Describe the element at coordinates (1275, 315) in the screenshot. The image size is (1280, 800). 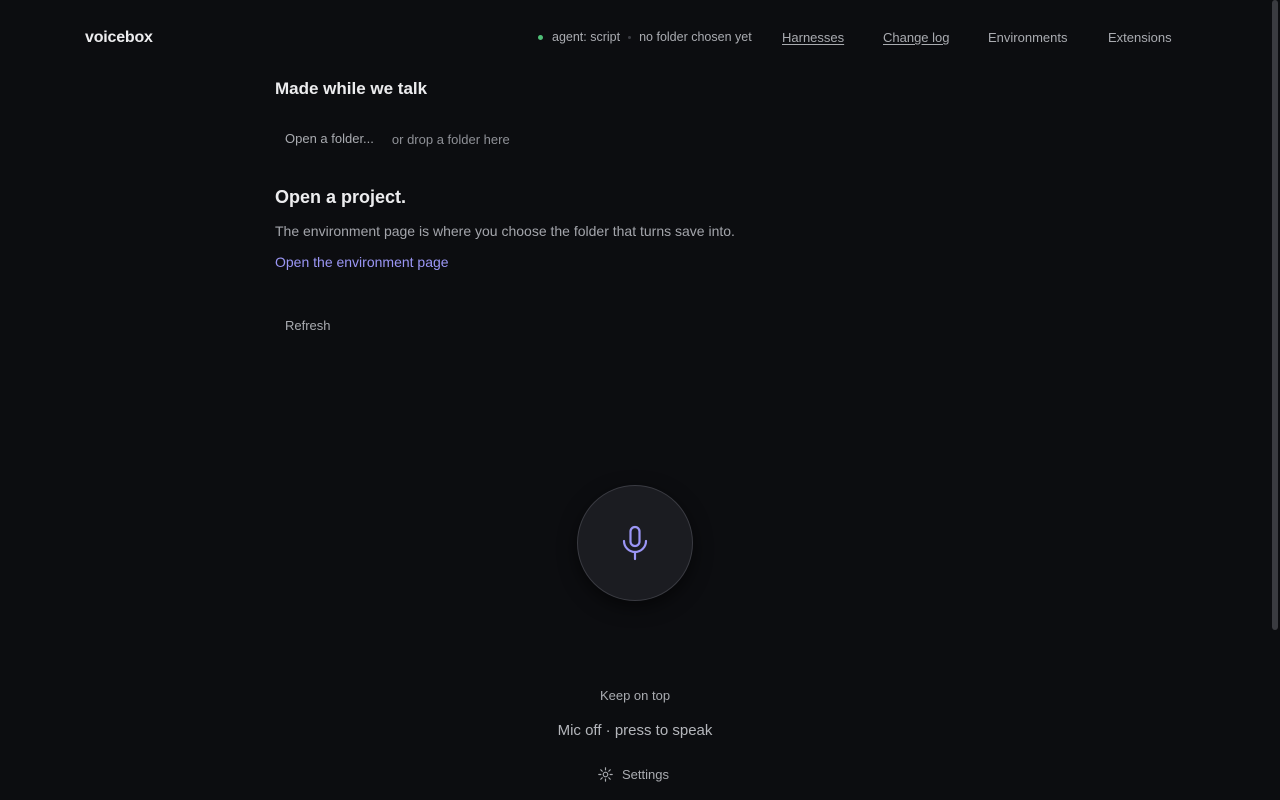
I see `scrollbar-thumb` at that location.